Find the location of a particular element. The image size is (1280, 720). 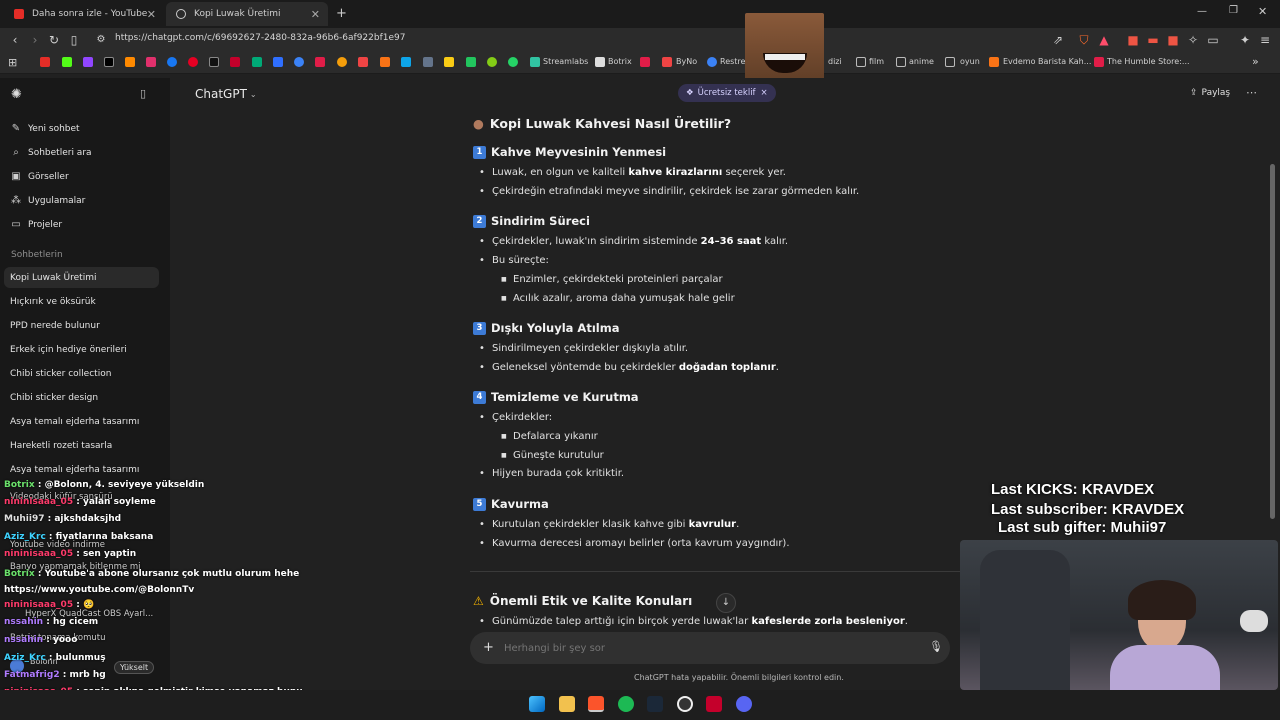

forward-icon: › is located at coordinates (35, 40).